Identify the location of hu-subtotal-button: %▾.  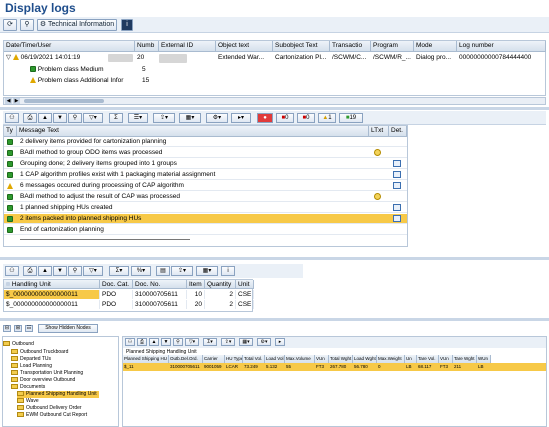
(141, 271).